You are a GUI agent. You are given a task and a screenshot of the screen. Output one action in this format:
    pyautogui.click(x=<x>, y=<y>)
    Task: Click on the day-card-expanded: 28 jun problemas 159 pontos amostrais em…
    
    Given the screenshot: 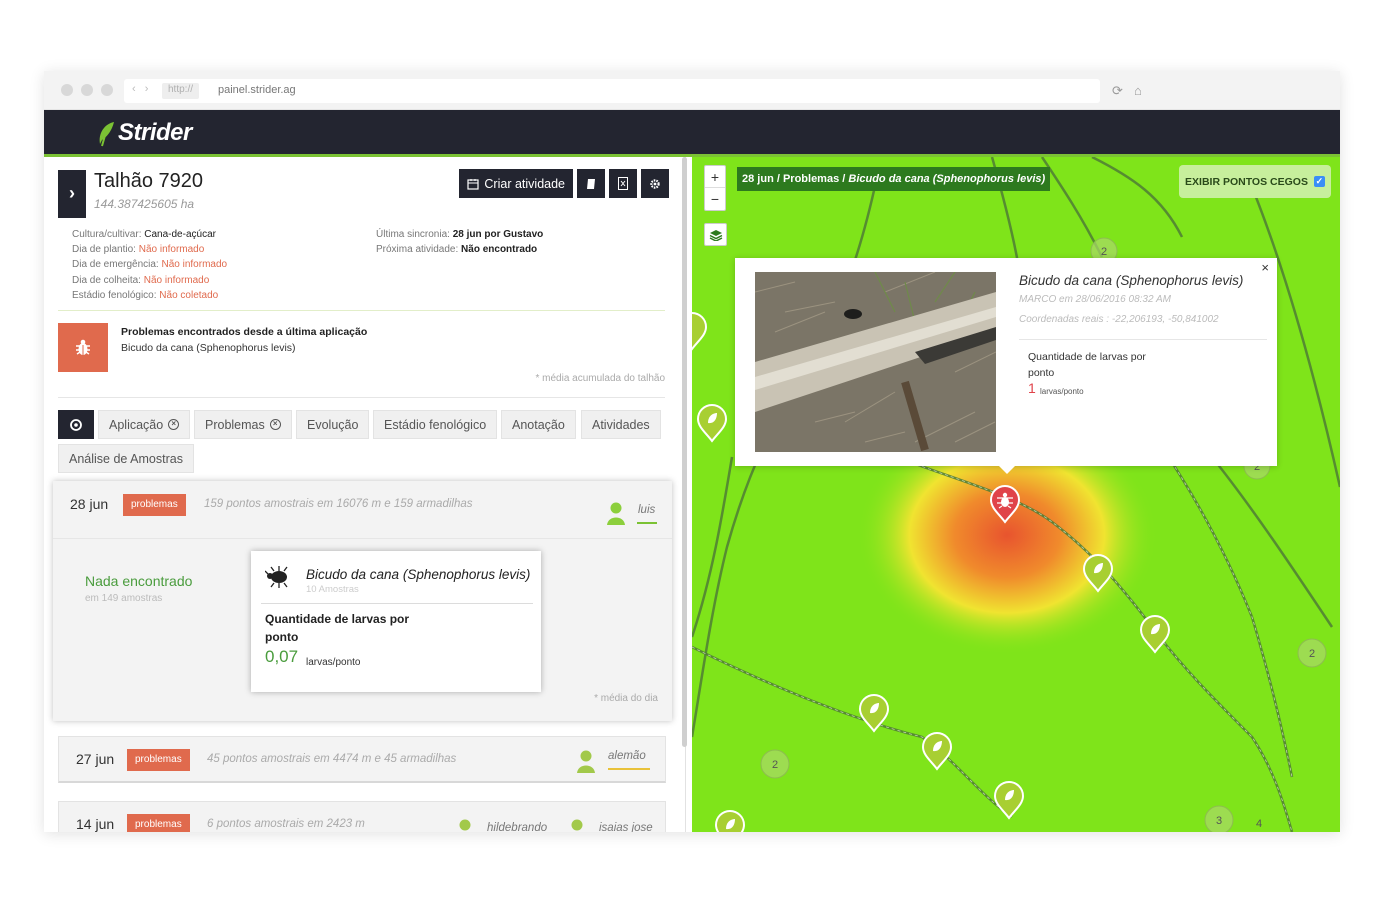 What is the action you would take?
    pyautogui.click(x=362, y=601)
    